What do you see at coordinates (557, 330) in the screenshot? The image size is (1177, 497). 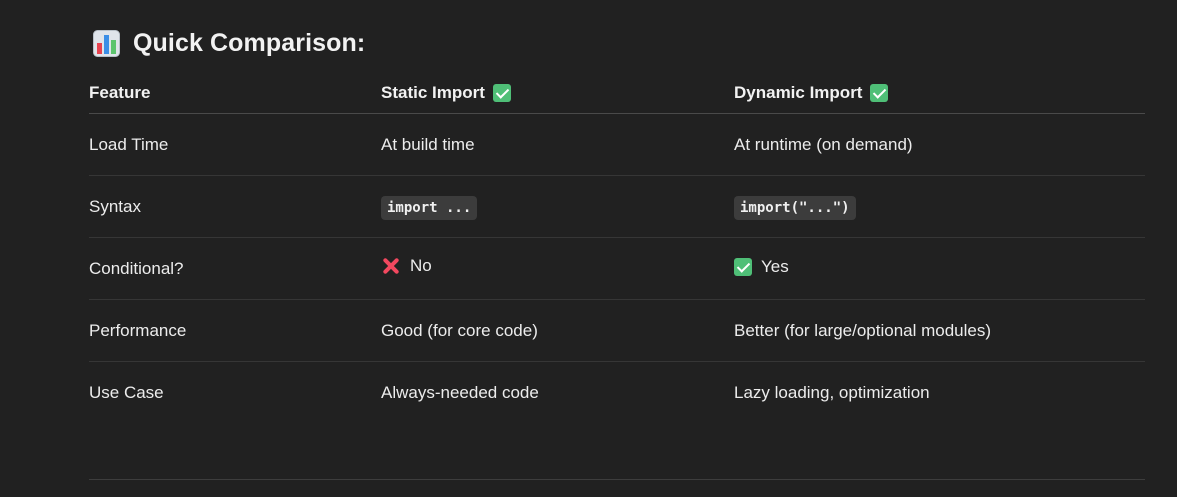 I see `cell-static: Good (for core code)` at bounding box center [557, 330].